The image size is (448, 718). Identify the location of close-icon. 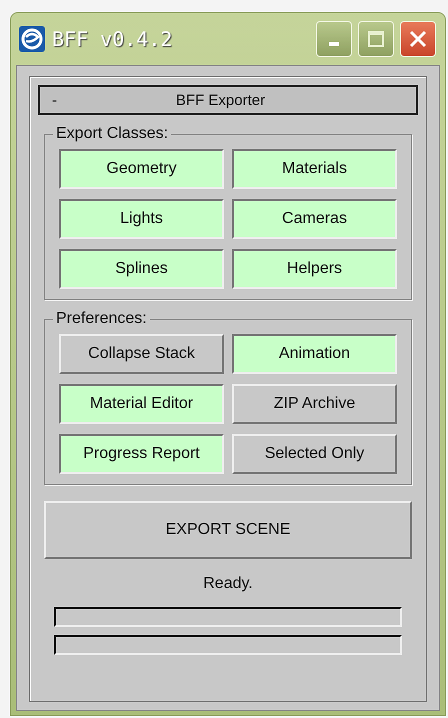
(418, 39).